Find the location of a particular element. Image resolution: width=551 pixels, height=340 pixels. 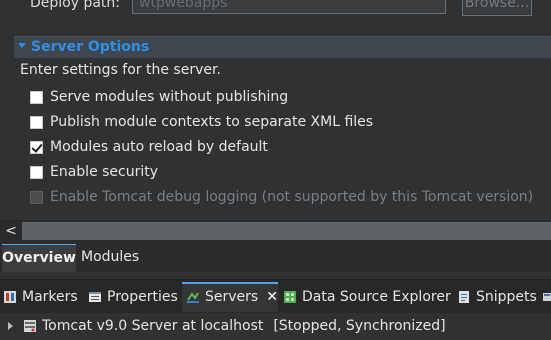

server-options-title-text: Server Options is located at coordinates (90, 47).